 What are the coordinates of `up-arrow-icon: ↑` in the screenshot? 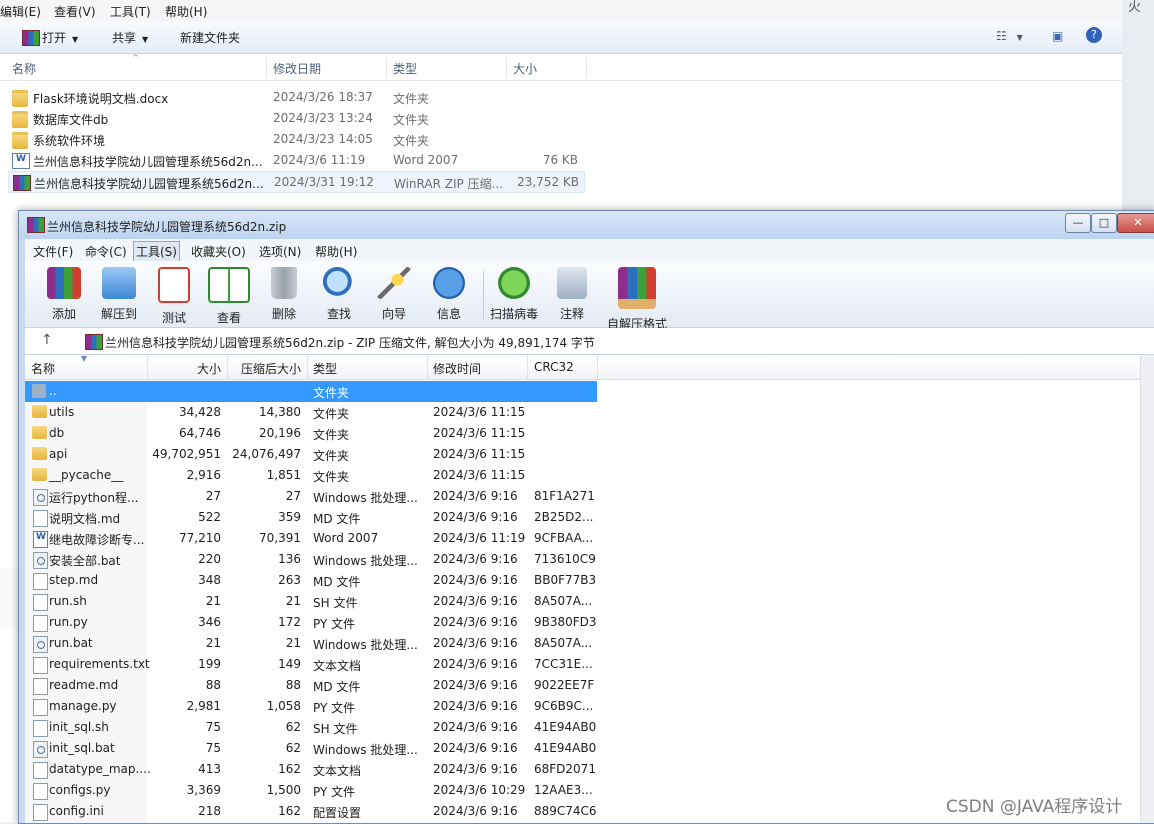 It's located at (47, 340).